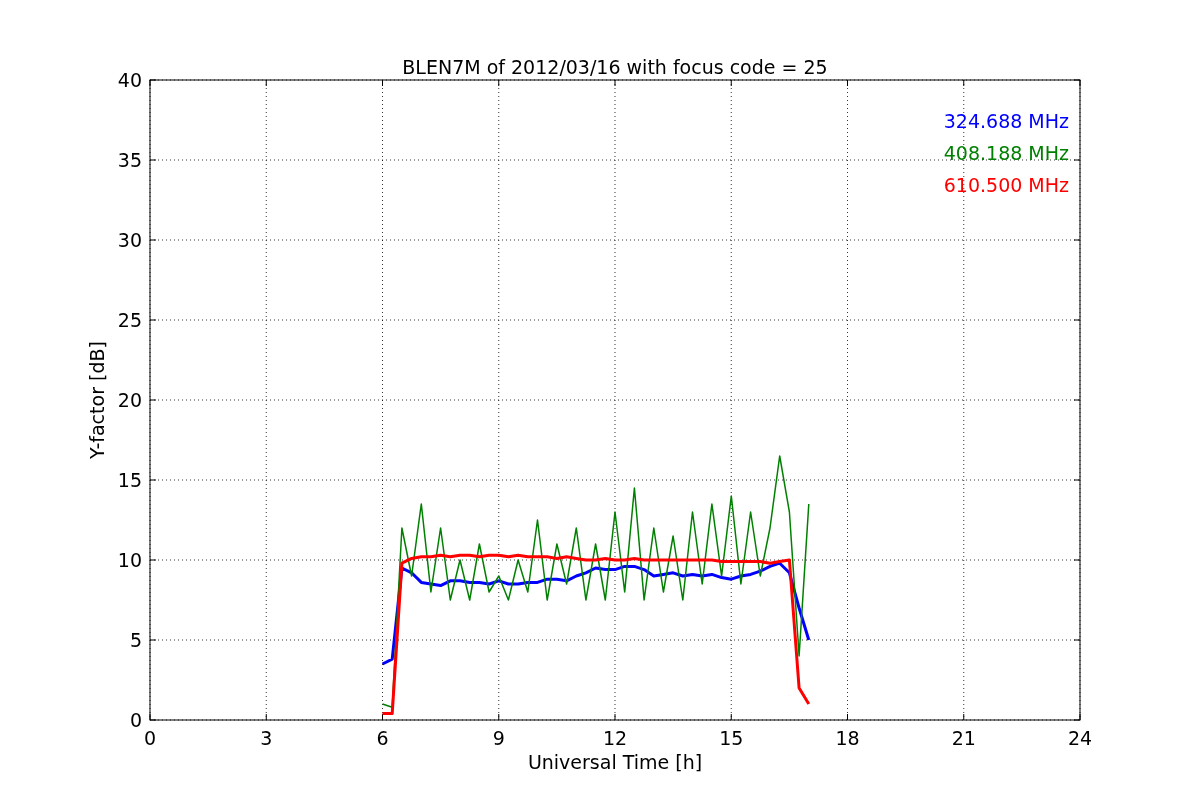 Image resolution: width=1200 pixels, height=800 pixels. Describe the element at coordinates (129, 320) in the screenshot. I see `tick-label: 25` at that location.